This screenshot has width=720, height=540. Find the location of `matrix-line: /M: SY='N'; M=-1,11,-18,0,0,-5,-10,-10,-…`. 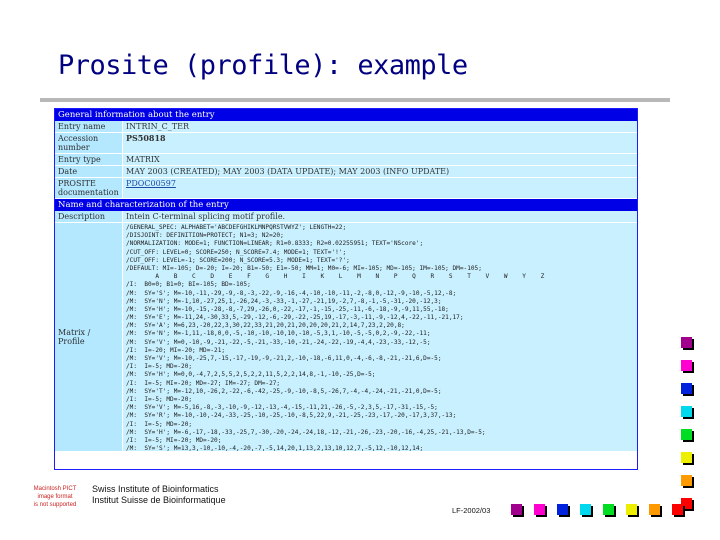

matrix-line: /M: SY='N'; M=-1,11,-18,0,0,-5,-10,-10,-… is located at coordinates (278, 334).